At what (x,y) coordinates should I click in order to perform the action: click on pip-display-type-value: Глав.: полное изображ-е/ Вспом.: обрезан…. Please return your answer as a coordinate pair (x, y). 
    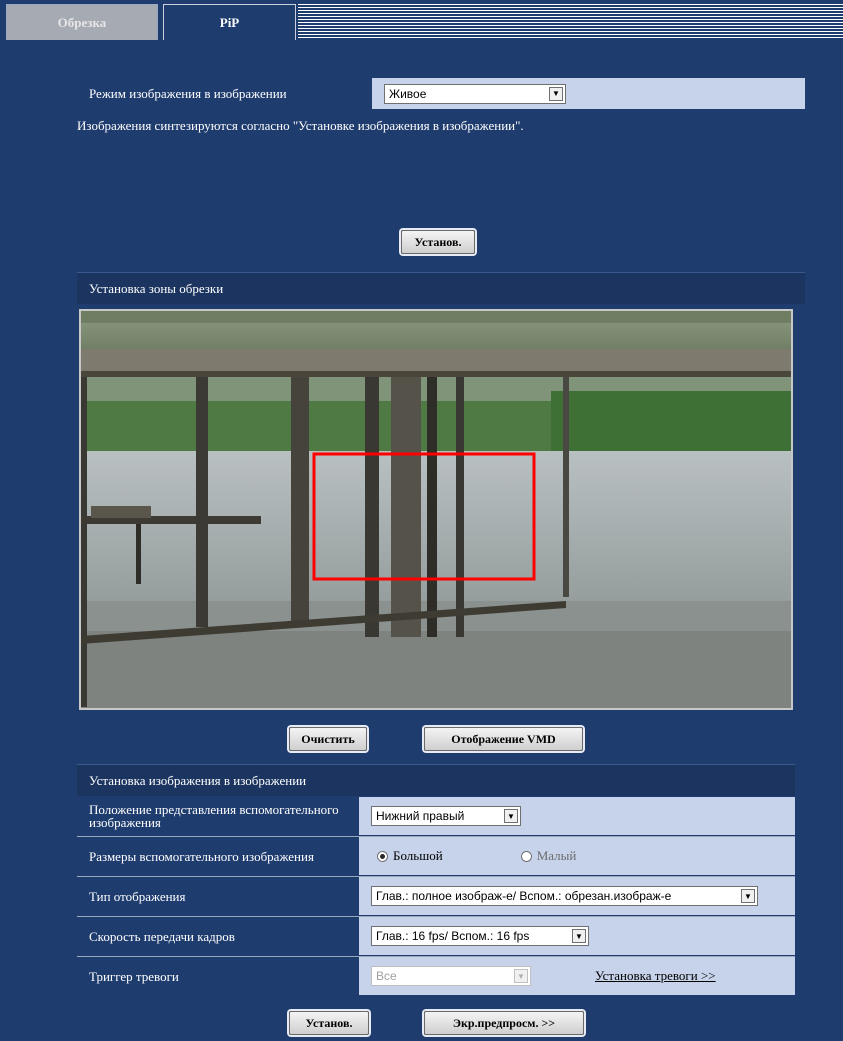
    Looking at the image, I should click on (524, 896).